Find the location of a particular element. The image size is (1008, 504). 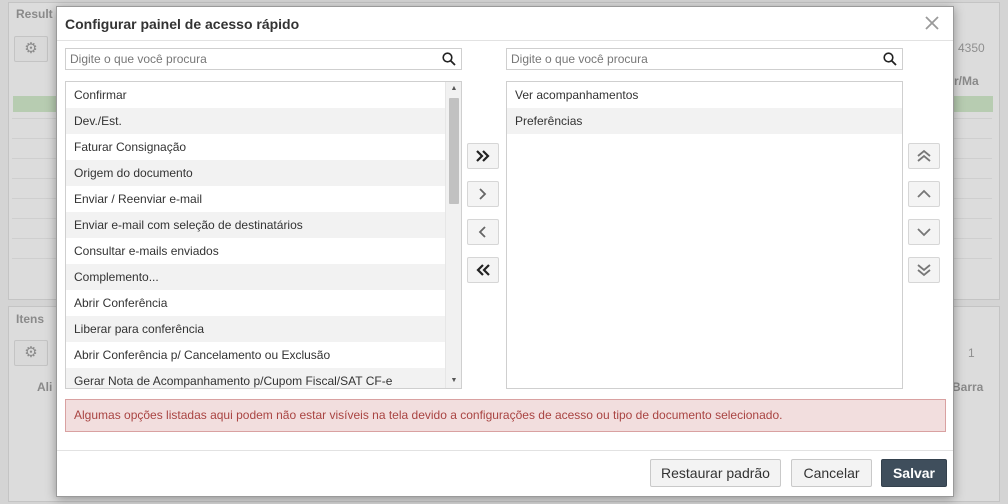

selected-options-items: Ver acompanhamentos Preferências is located at coordinates (704, 108).